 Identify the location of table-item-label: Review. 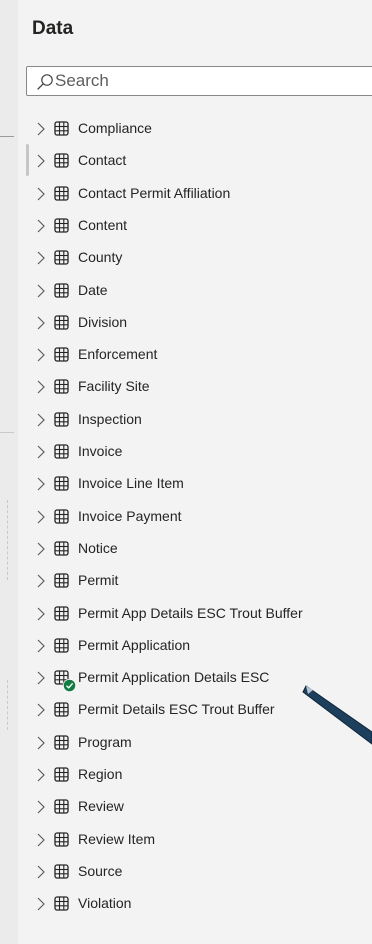
(101, 806).